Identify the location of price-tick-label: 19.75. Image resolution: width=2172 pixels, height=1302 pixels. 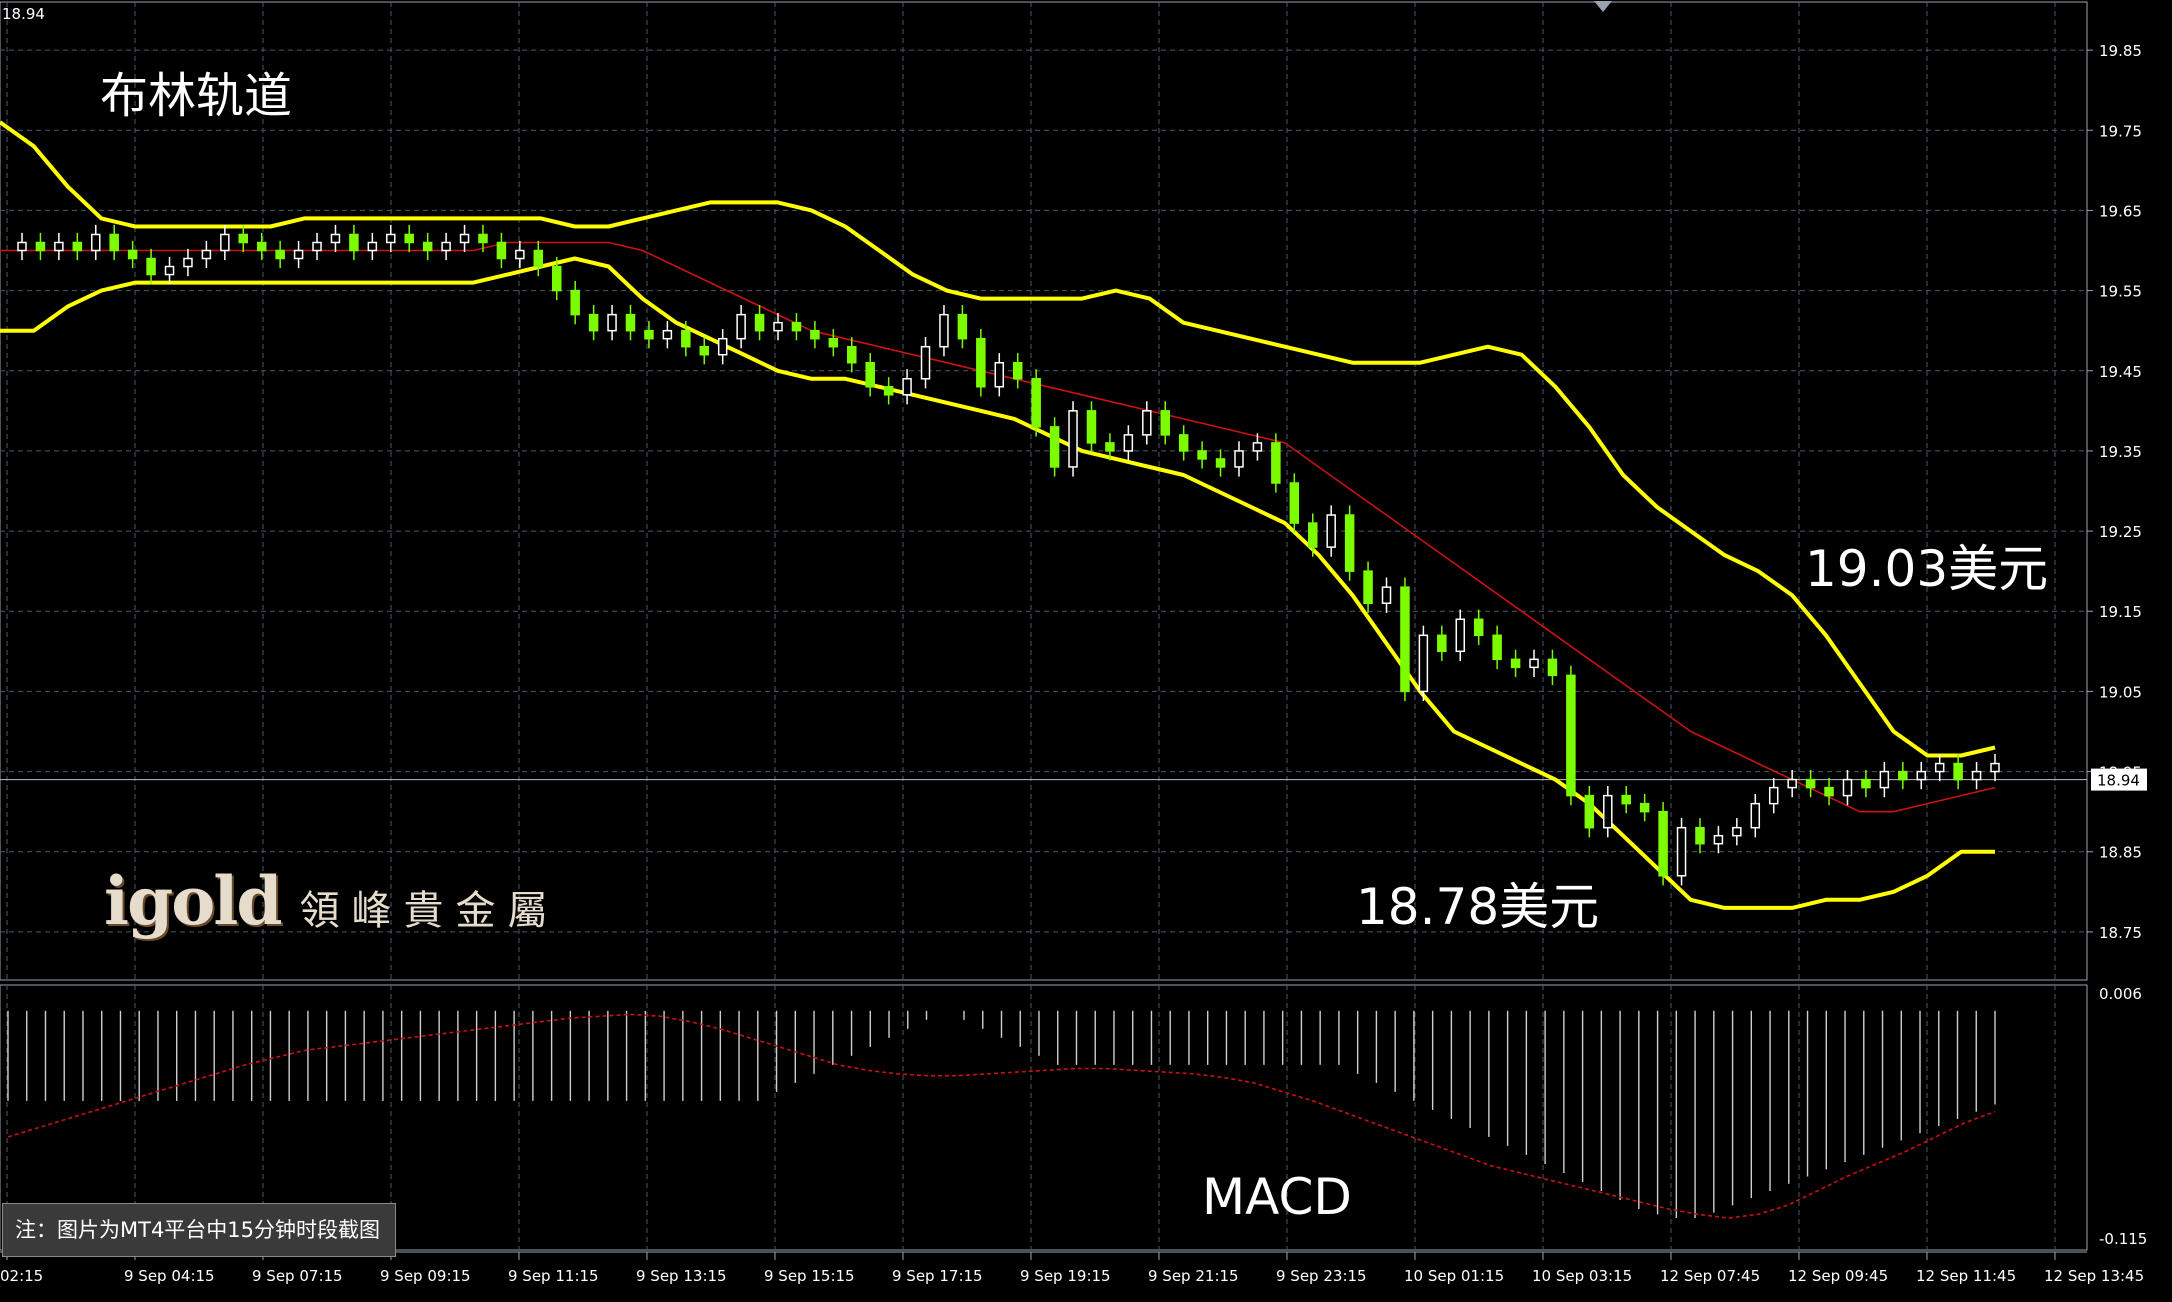
(2120, 131).